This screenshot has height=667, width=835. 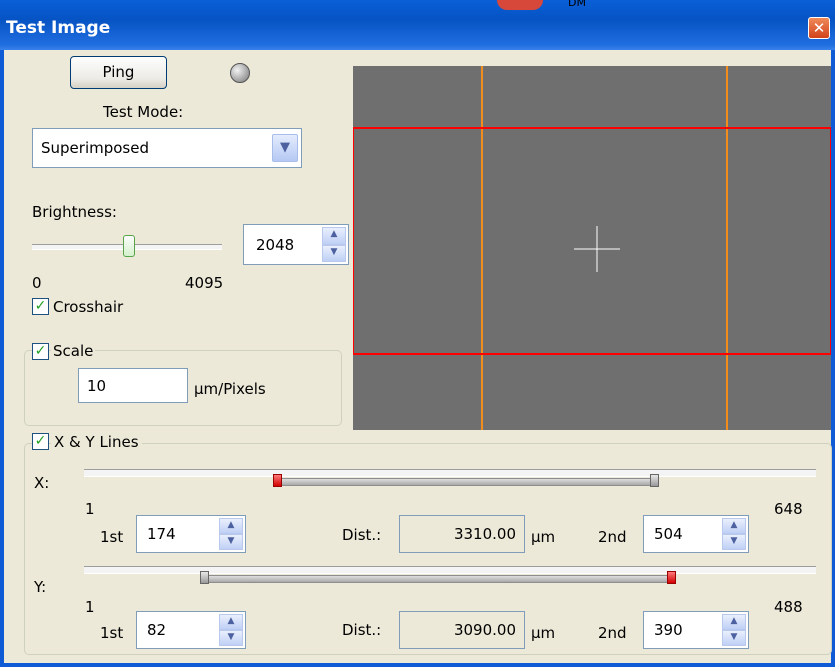 I want to click on x-first-handle, so click(x=277, y=480).